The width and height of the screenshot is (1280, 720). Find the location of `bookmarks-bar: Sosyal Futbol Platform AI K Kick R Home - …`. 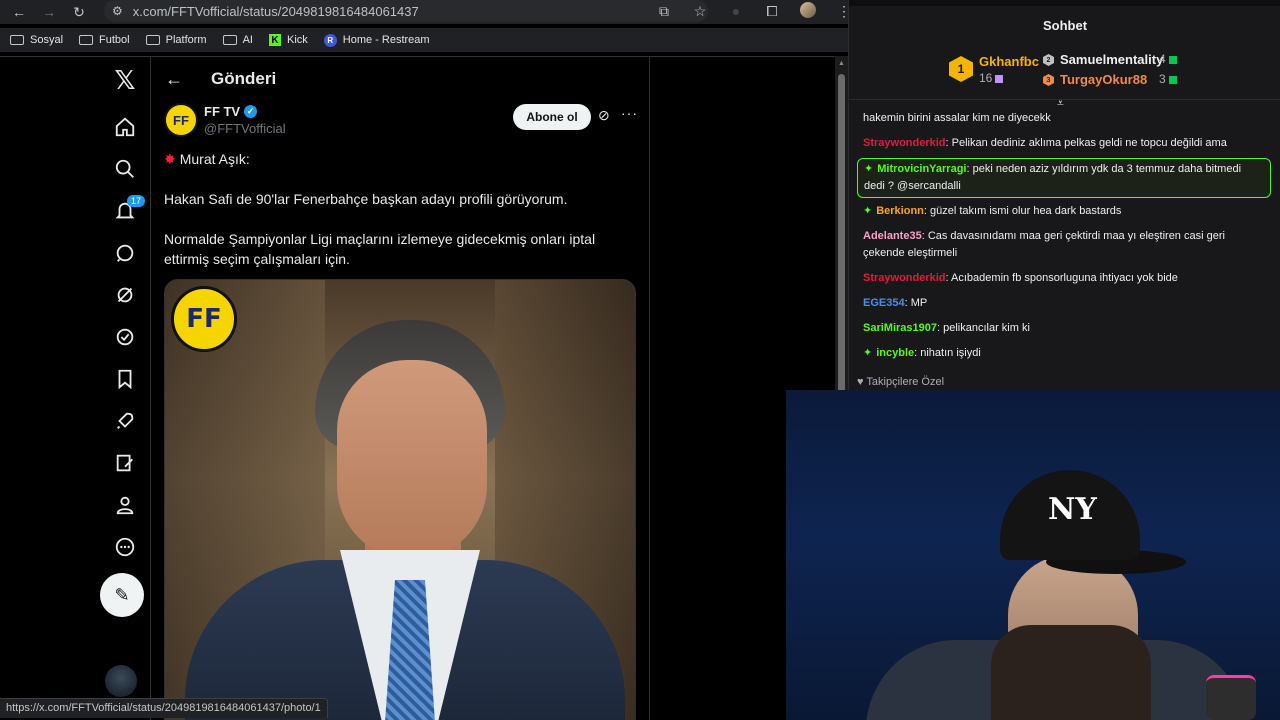

bookmarks-bar: Sosyal Futbol Platform AI K Kick R Home - … is located at coordinates (424, 40).